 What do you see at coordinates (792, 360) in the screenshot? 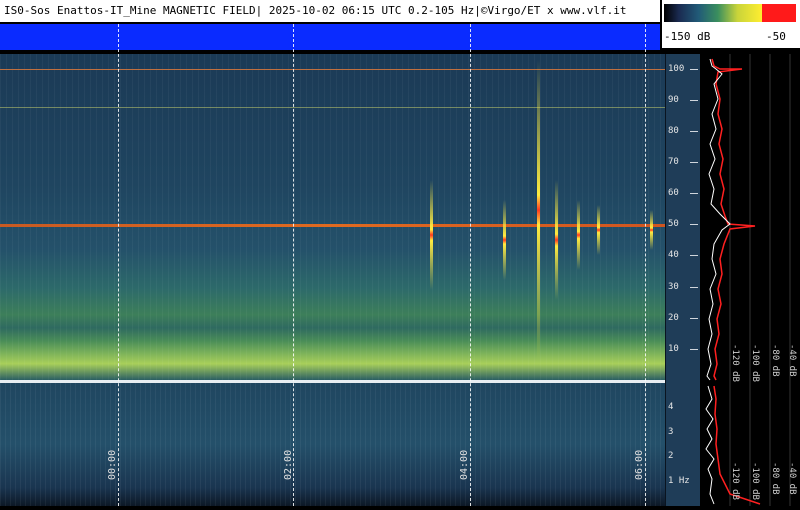
I see `db-label-top-3: -40 dB` at bounding box center [792, 360].